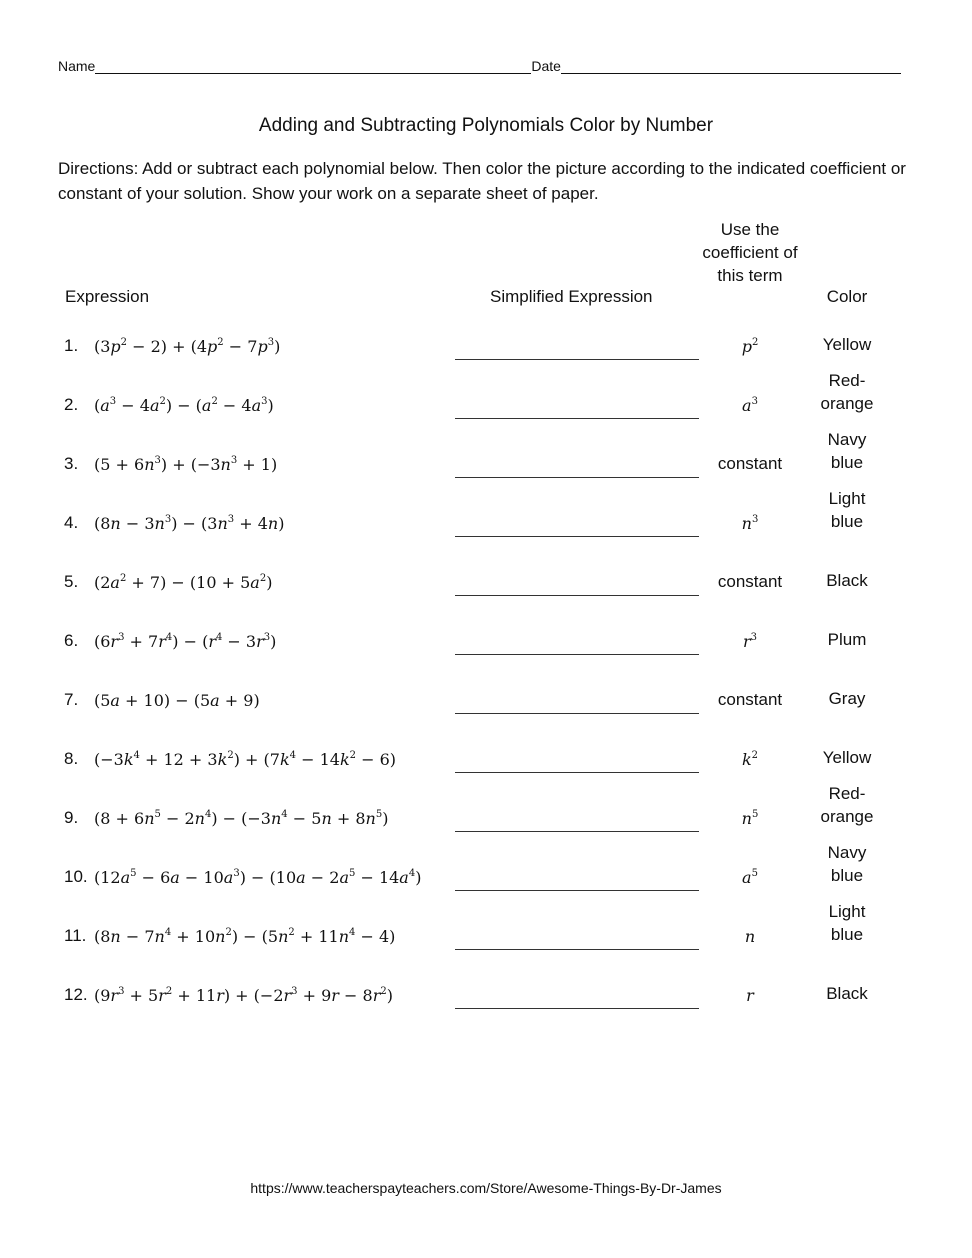  Describe the element at coordinates (754, 637) in the screenshot. I see `exponent: 3` at that location.